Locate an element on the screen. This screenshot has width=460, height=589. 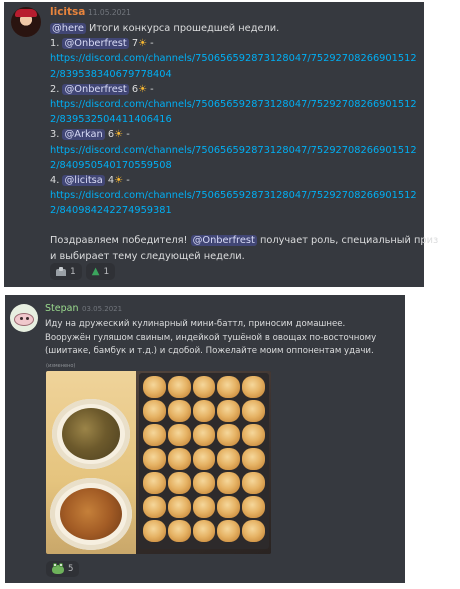
reaction-frog: 5 is located at coordinates (63, 569).